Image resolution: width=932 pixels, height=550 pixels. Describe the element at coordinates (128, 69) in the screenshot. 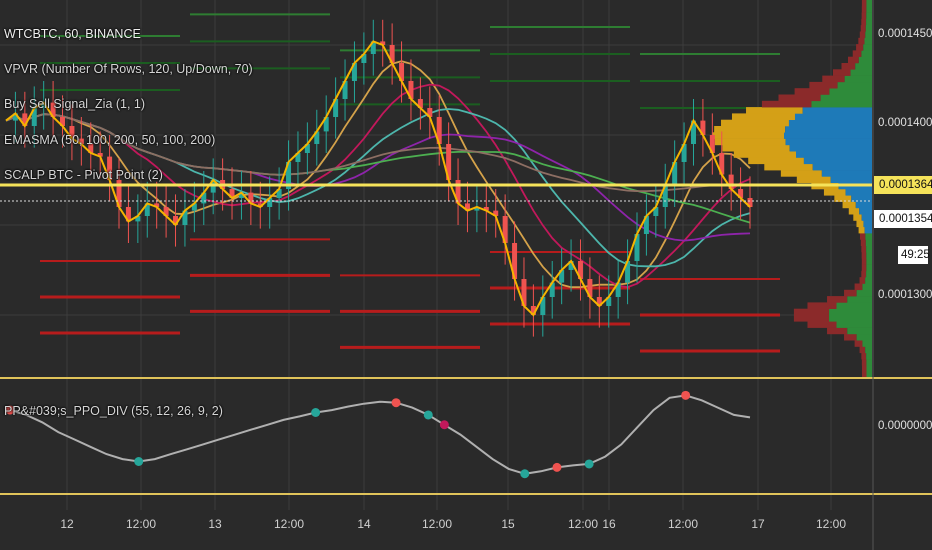

I see `indicator-vpvr-label: VPVR (Number Of Rows, 120, Up/Down, 70)` at that location.